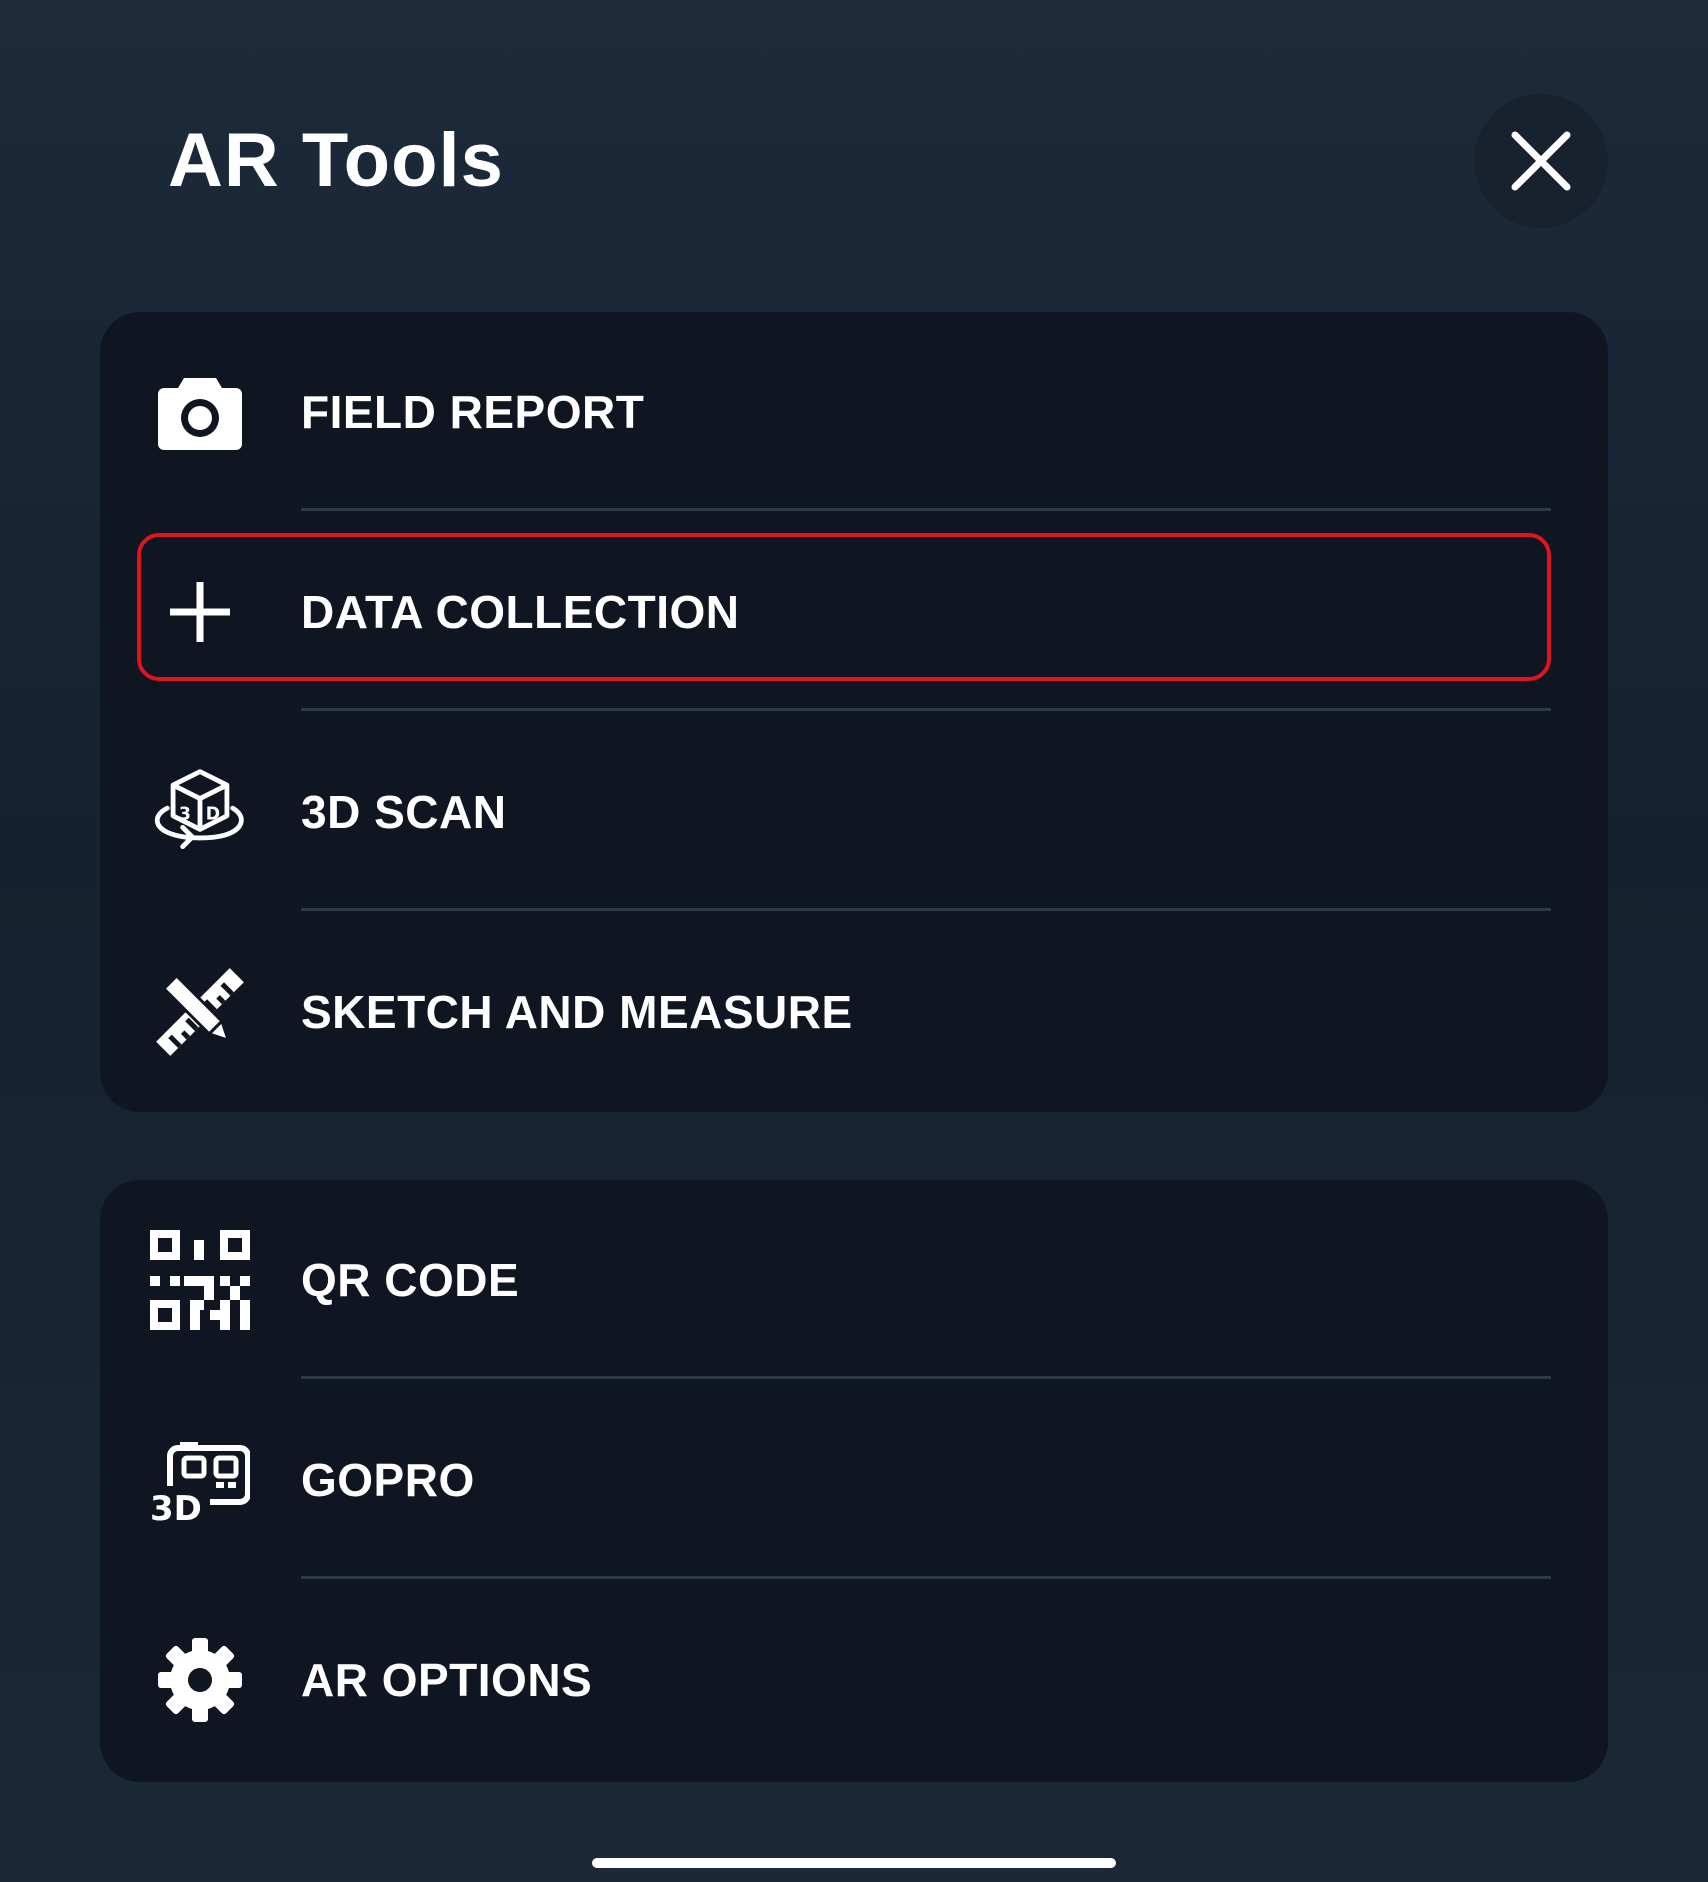 The height and width of the screenshot is (1882, 1708). Describe the element at coordinates (176, 1505) in the screenshot. I see `svg-text: 3D` at that location.